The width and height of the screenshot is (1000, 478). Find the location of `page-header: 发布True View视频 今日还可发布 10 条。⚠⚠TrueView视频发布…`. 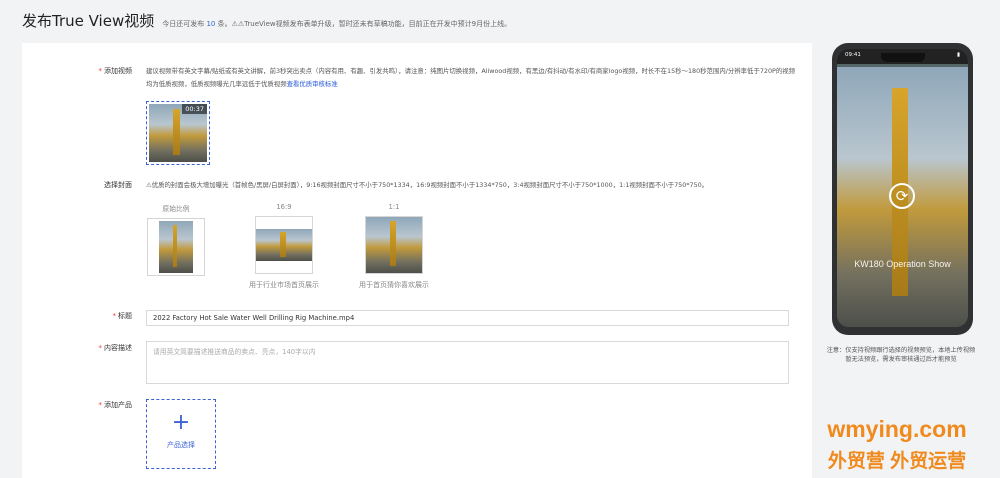

page-header: 发布True View视频 今日还可发布 10 条。⚠⚠TrueView视频发布… is located at coordinates (266, 23).